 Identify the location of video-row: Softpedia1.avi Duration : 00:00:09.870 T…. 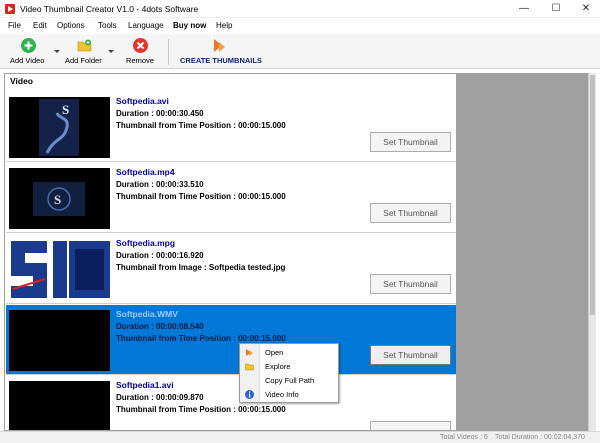
(231, 403).